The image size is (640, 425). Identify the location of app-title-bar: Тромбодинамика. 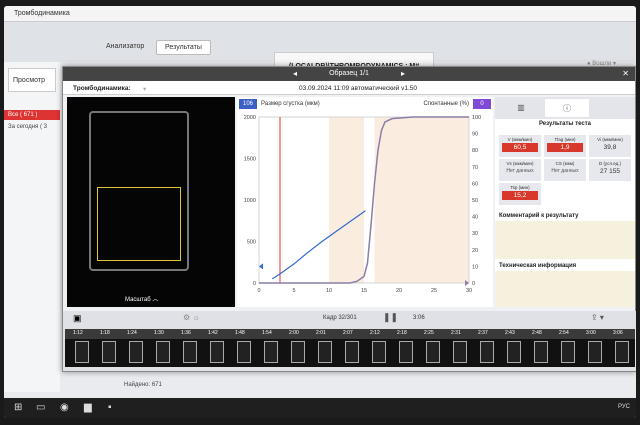
(320, 14).